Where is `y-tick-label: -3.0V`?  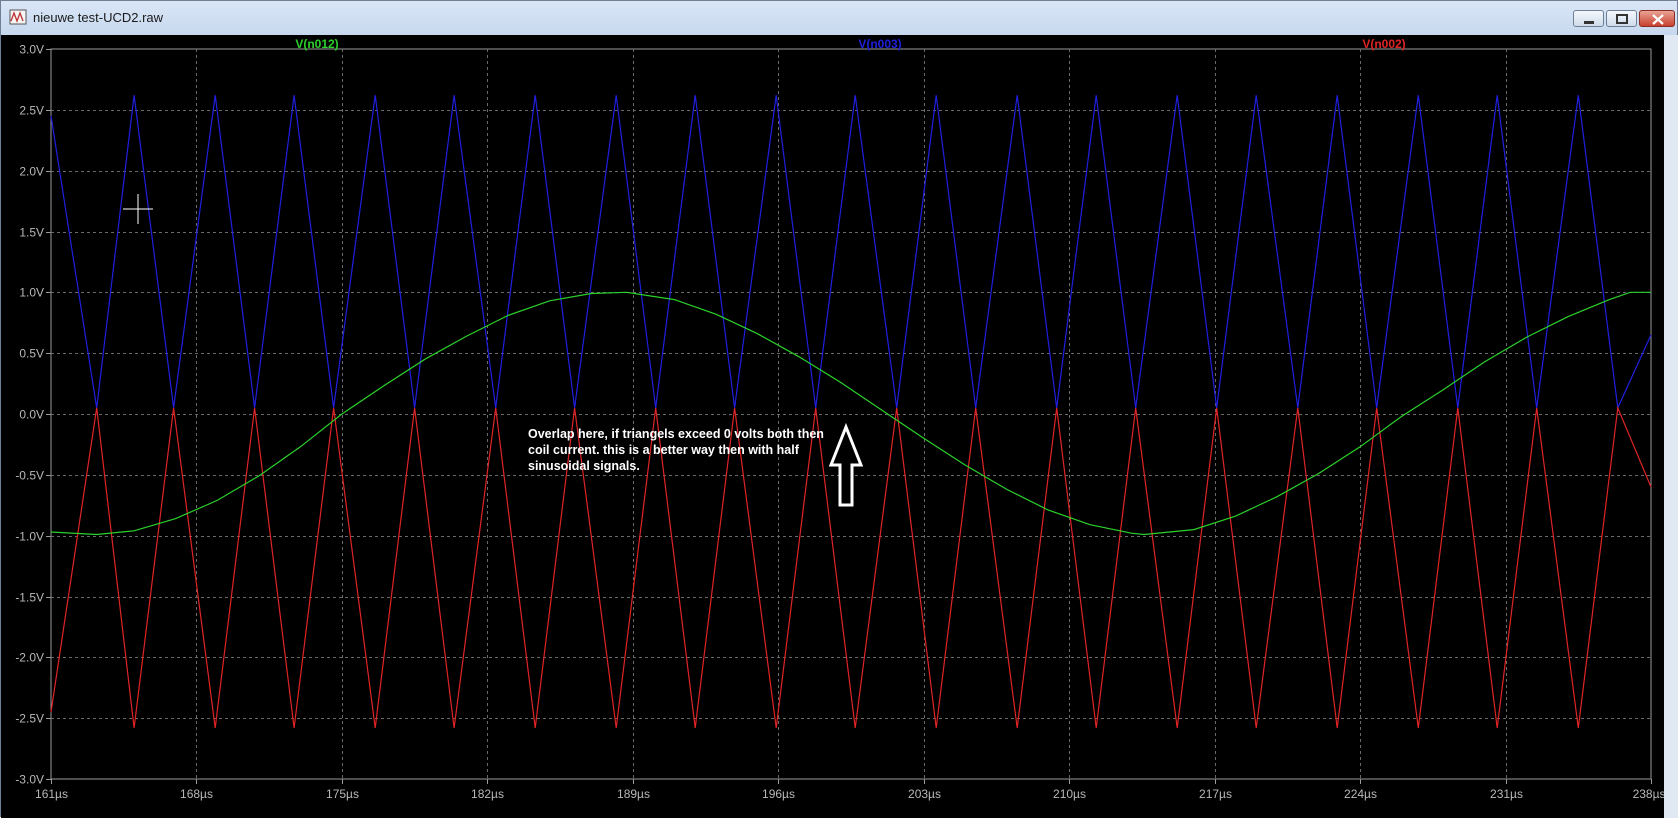 y-tick-label: -3.0V is located at coordinates (29, 780).